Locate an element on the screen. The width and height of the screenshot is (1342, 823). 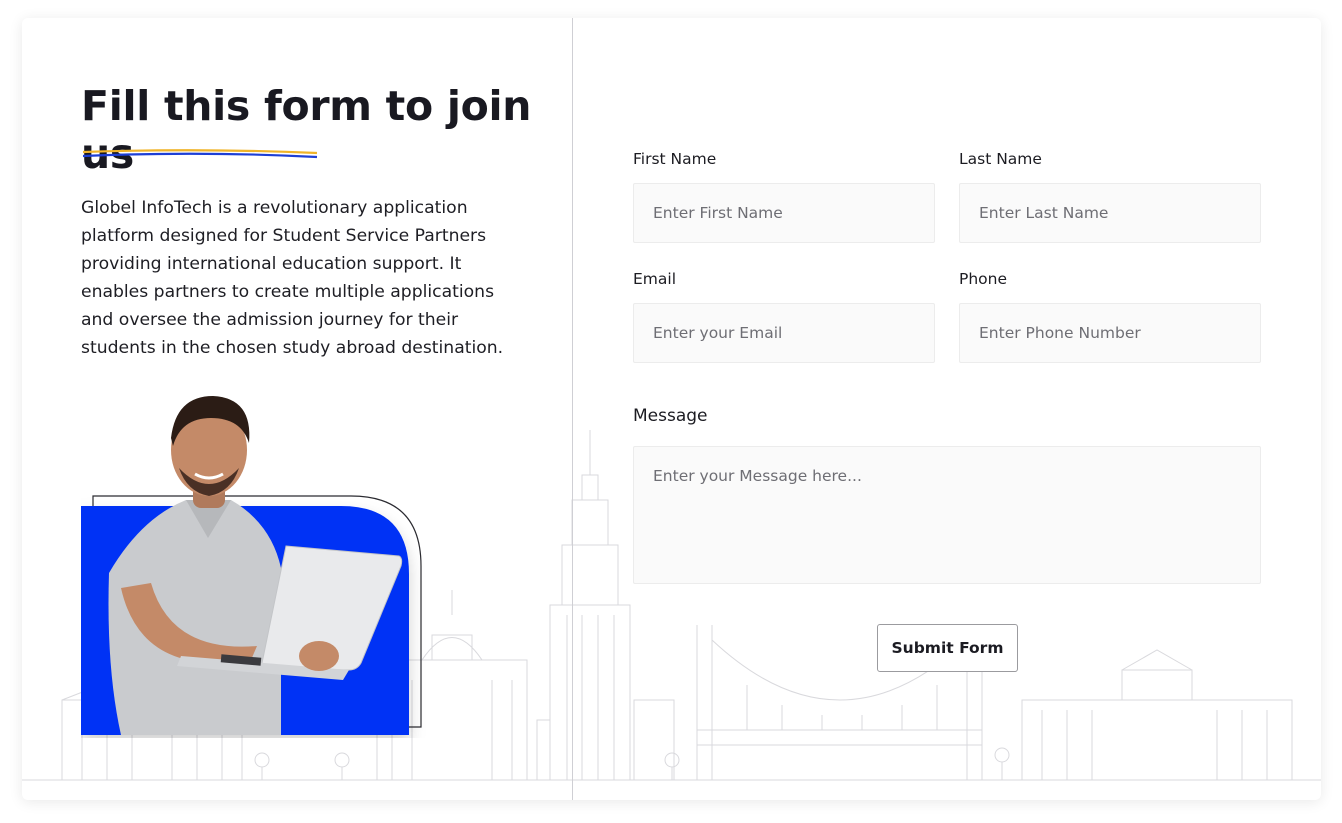
first-name-input is located at coordinates (784, 213).